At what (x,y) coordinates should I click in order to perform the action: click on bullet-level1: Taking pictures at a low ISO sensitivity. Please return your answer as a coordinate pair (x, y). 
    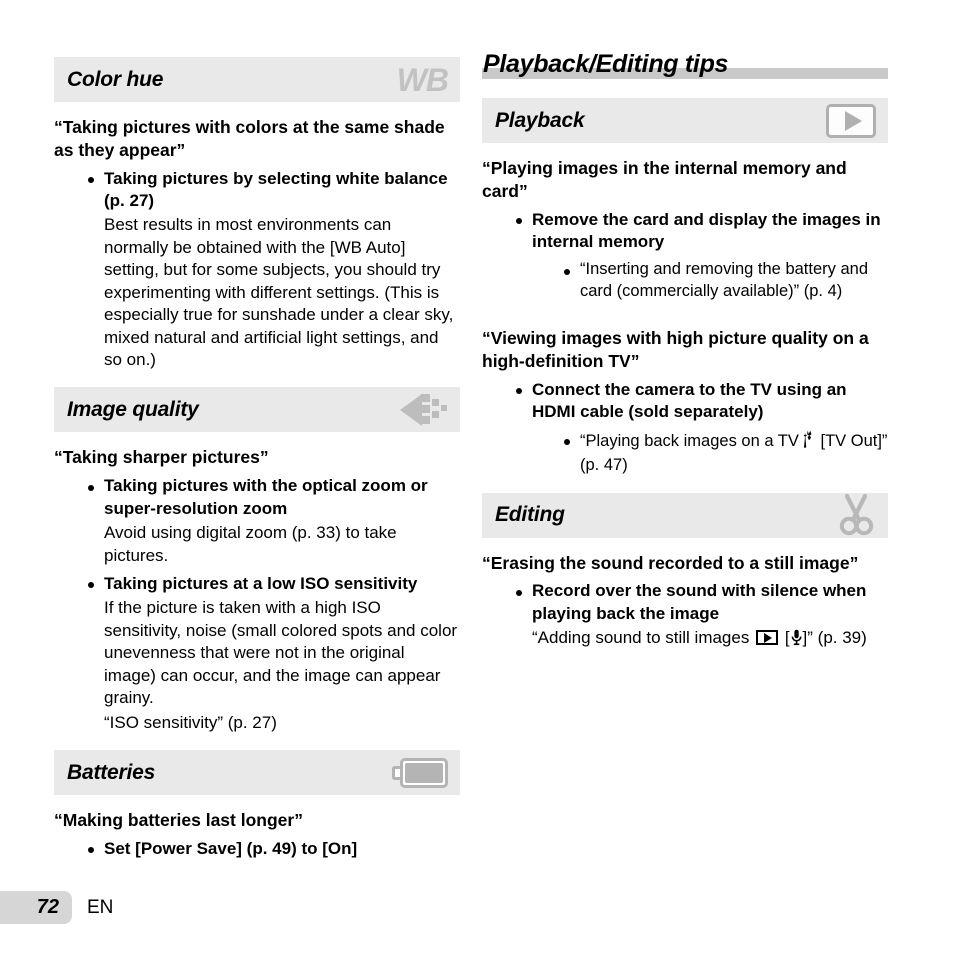
    Looking at the image, I should click on (257, 584).